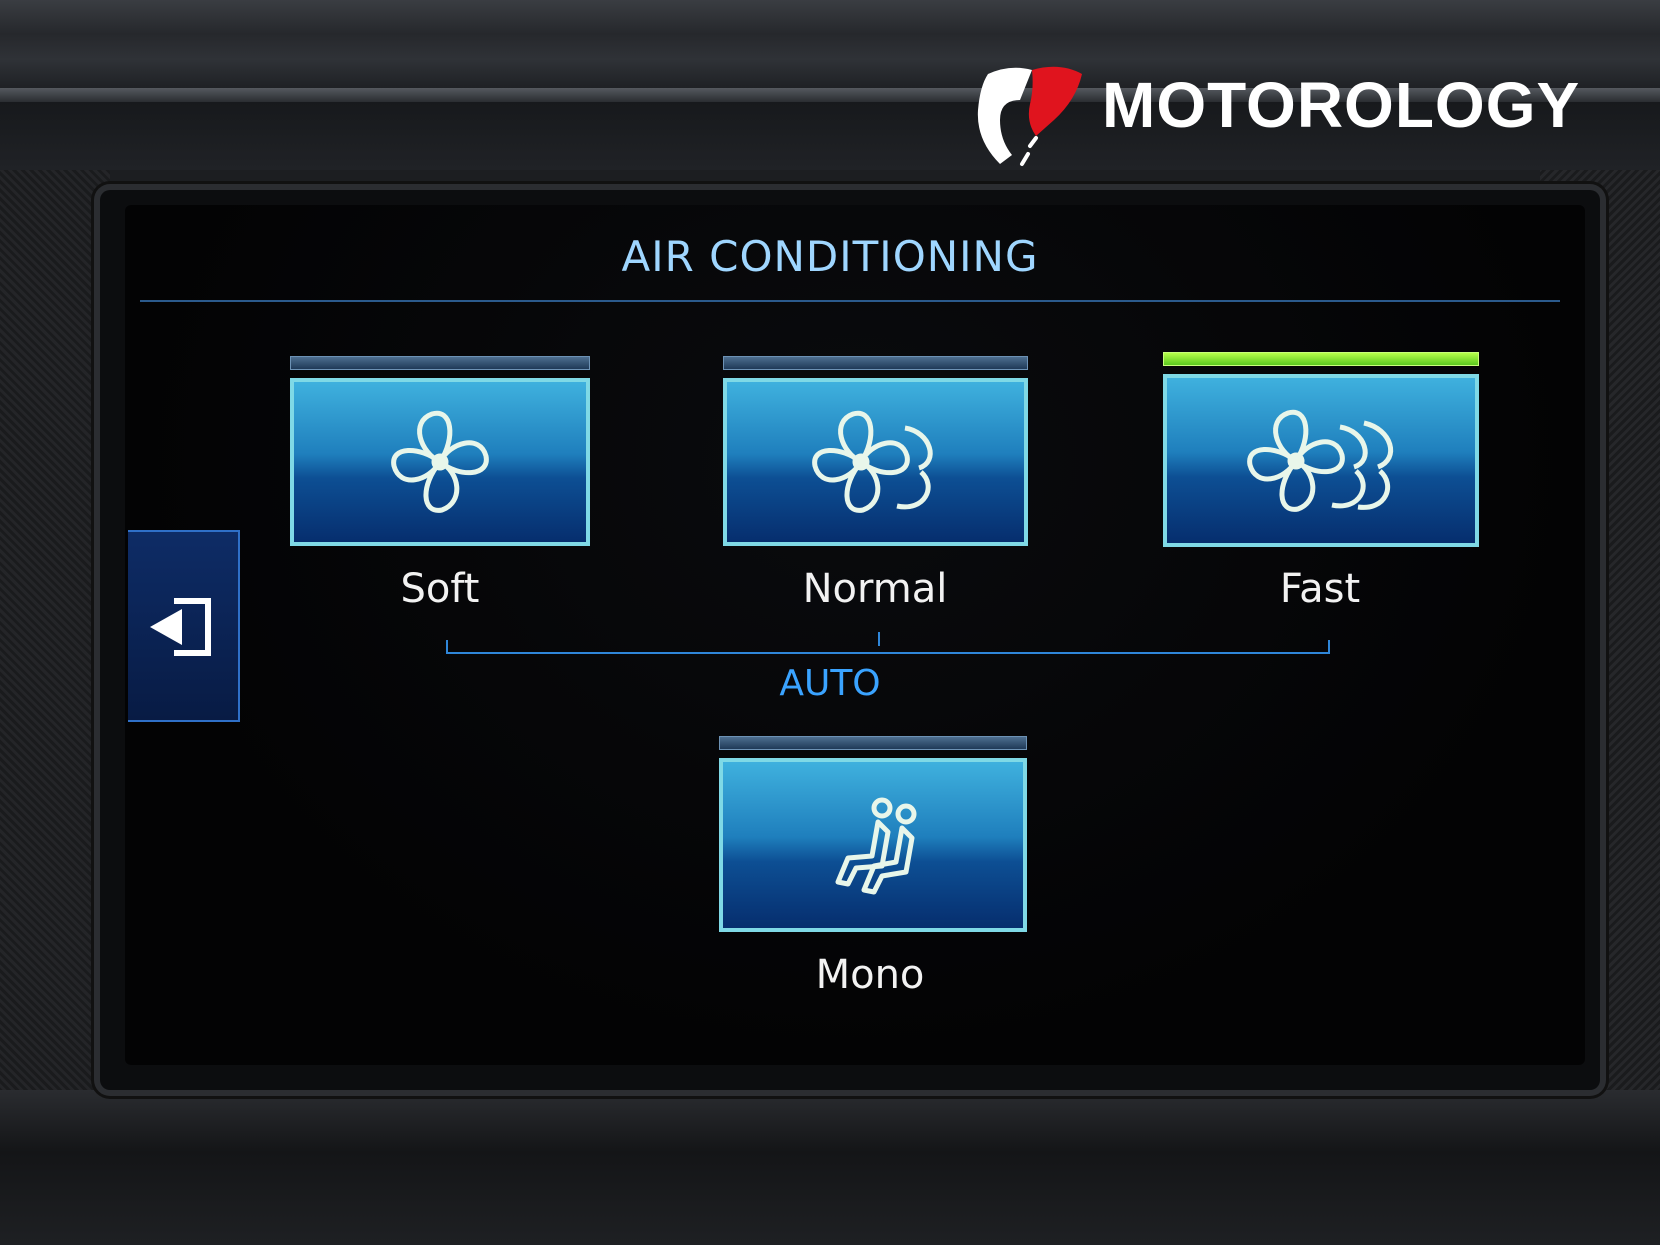 This screenshot has width=1660, height=1245. Describe the element at coordinates (830, 256) in the screenshot. I see `page-title: AIR CONDITIONING` at that location.